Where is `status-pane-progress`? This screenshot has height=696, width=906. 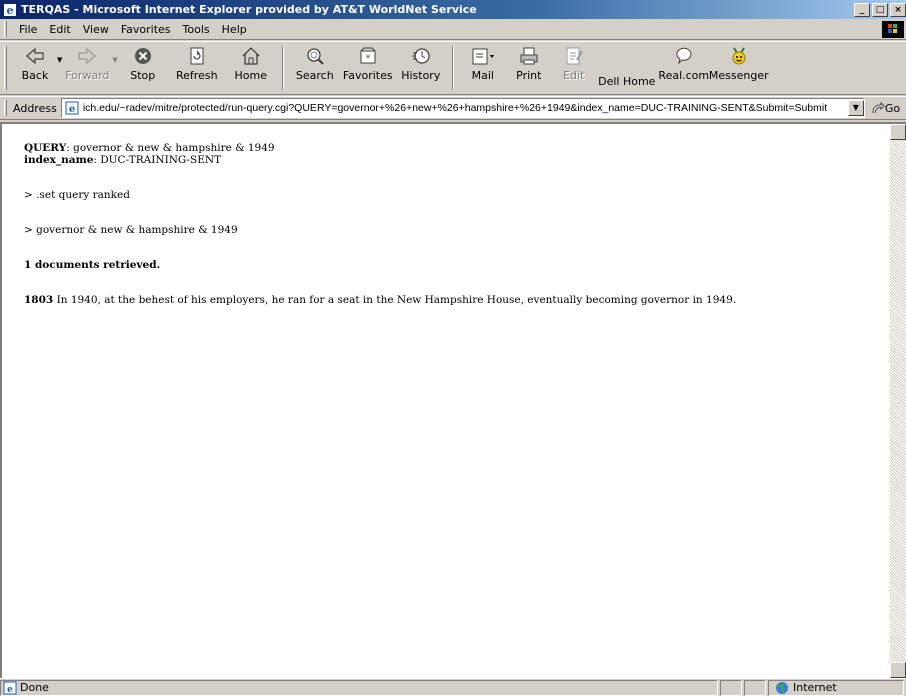
status-pane-progress is located at coordinates (731, 687).